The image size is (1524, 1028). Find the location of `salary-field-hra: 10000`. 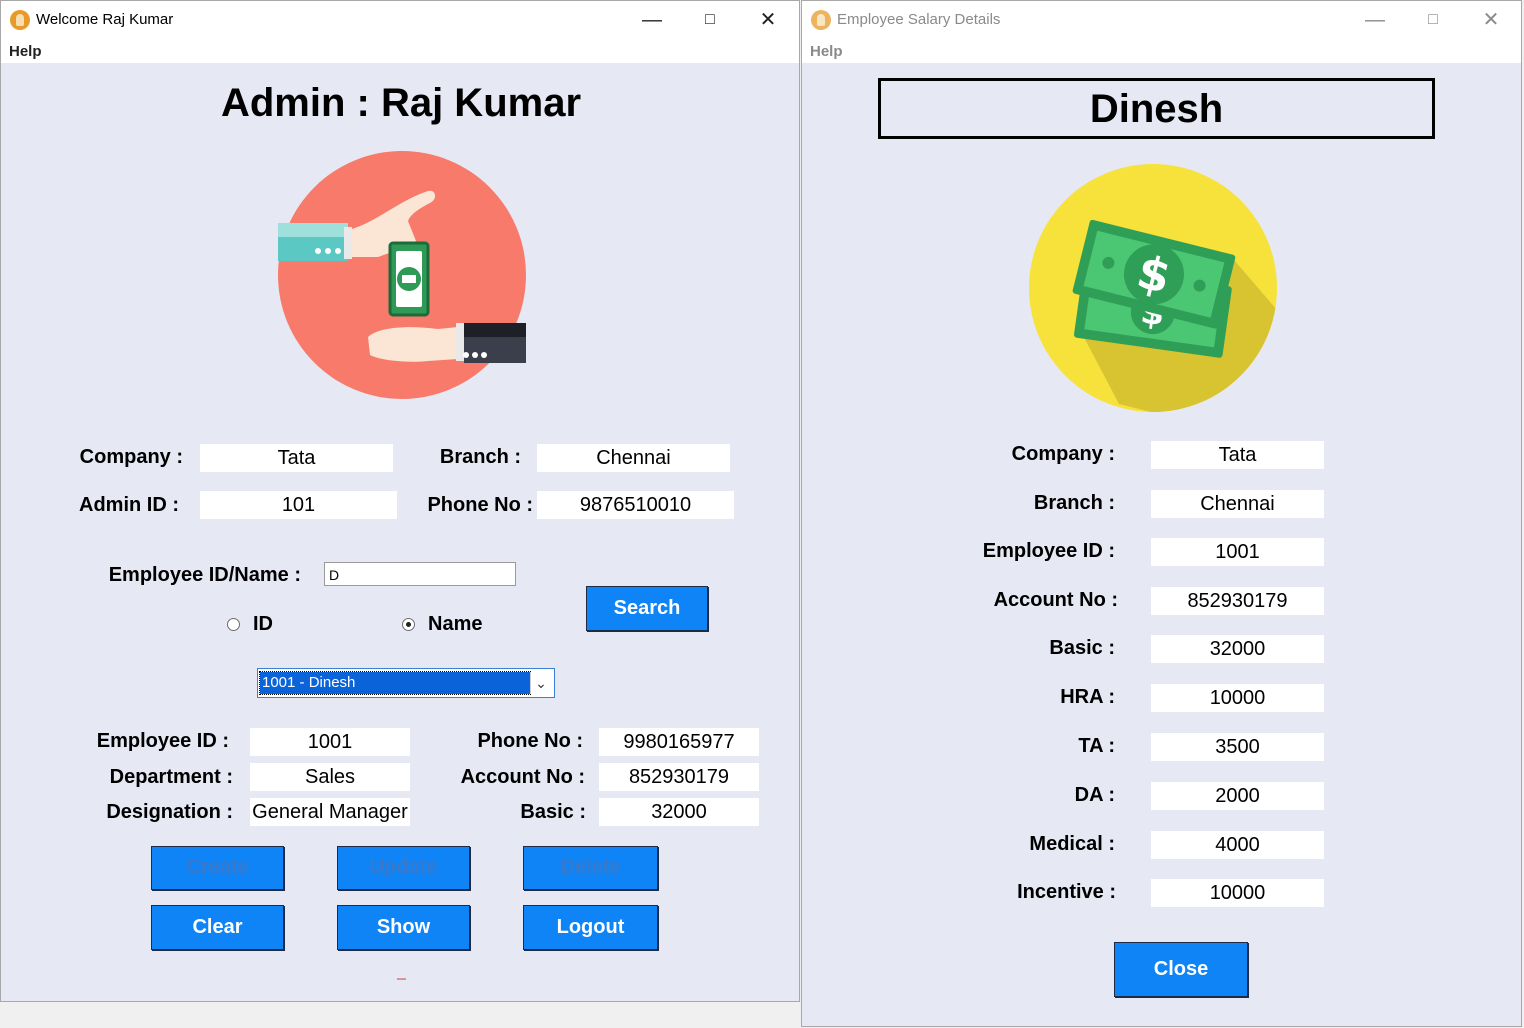

salary-field-hra: 10000 is located at coordinates (1237, 698).